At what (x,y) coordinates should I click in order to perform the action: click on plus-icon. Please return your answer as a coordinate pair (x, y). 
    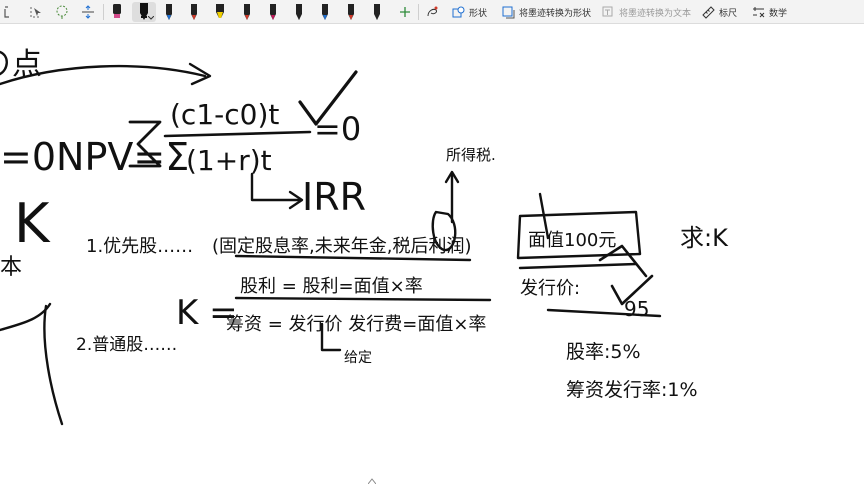
    Looking at the image, I should click on (405, 12).